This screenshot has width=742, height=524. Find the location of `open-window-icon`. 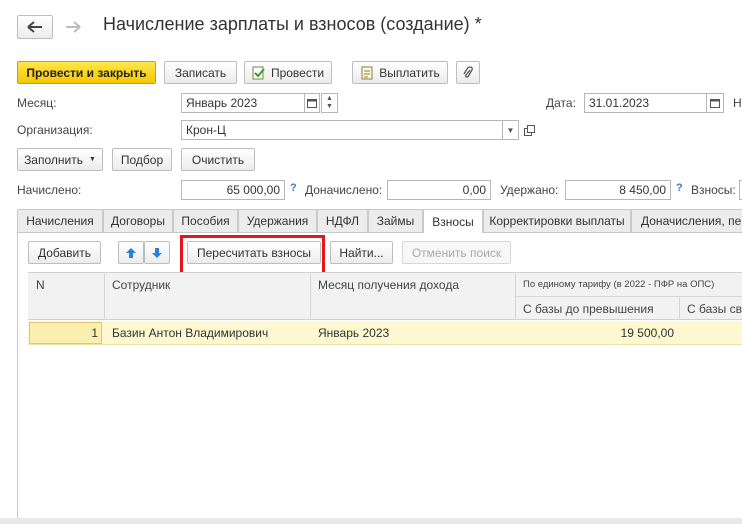

open-window-icon is located at coordinates (529, 130).